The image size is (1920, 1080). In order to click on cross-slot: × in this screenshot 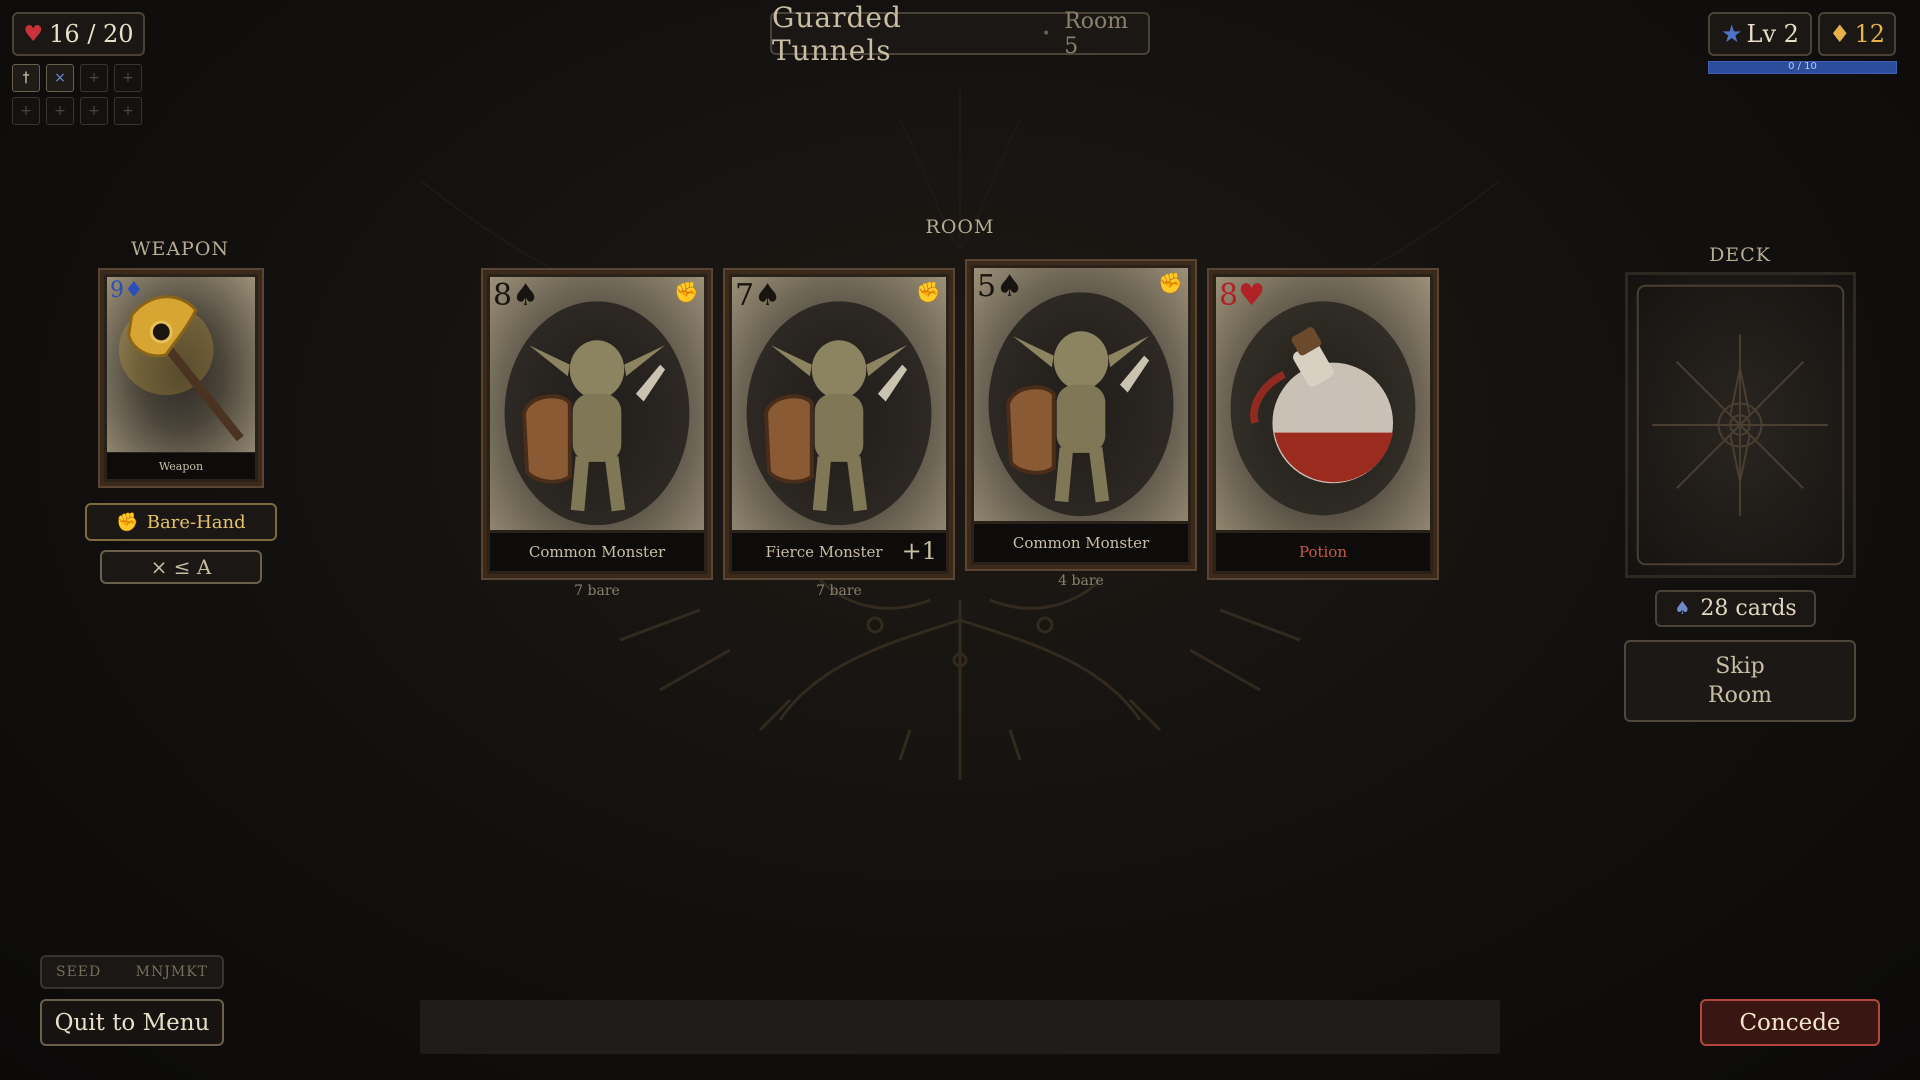, I will do `click(60, 78)`.